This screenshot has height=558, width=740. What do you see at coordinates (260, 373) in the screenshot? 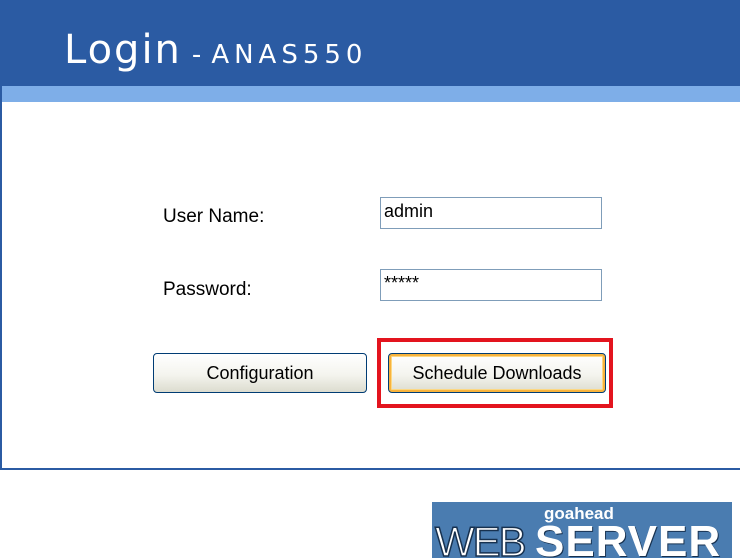
I see `configuration-button: Configuration` at bounding box center [260, 373].